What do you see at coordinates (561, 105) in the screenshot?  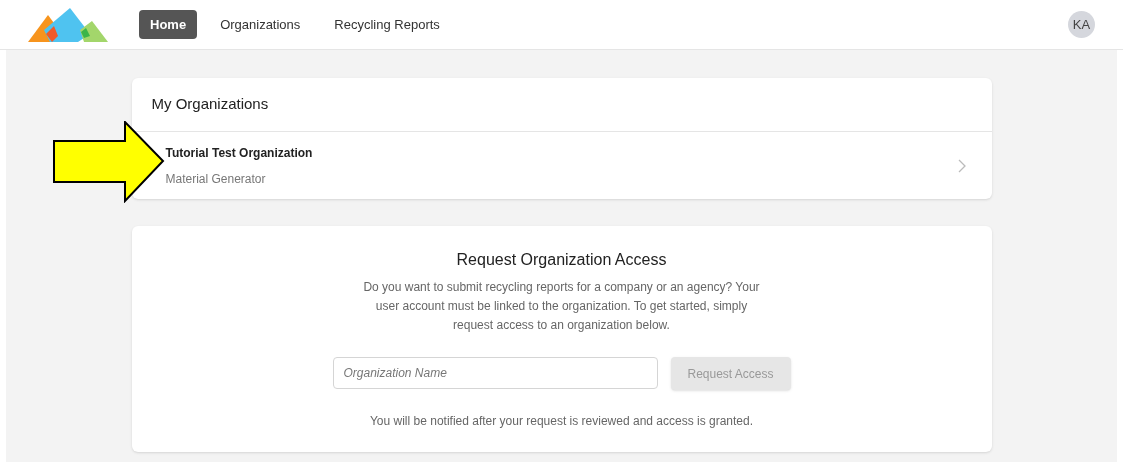 I see `card-title: My Organizations` at bounding box center [561, 105].